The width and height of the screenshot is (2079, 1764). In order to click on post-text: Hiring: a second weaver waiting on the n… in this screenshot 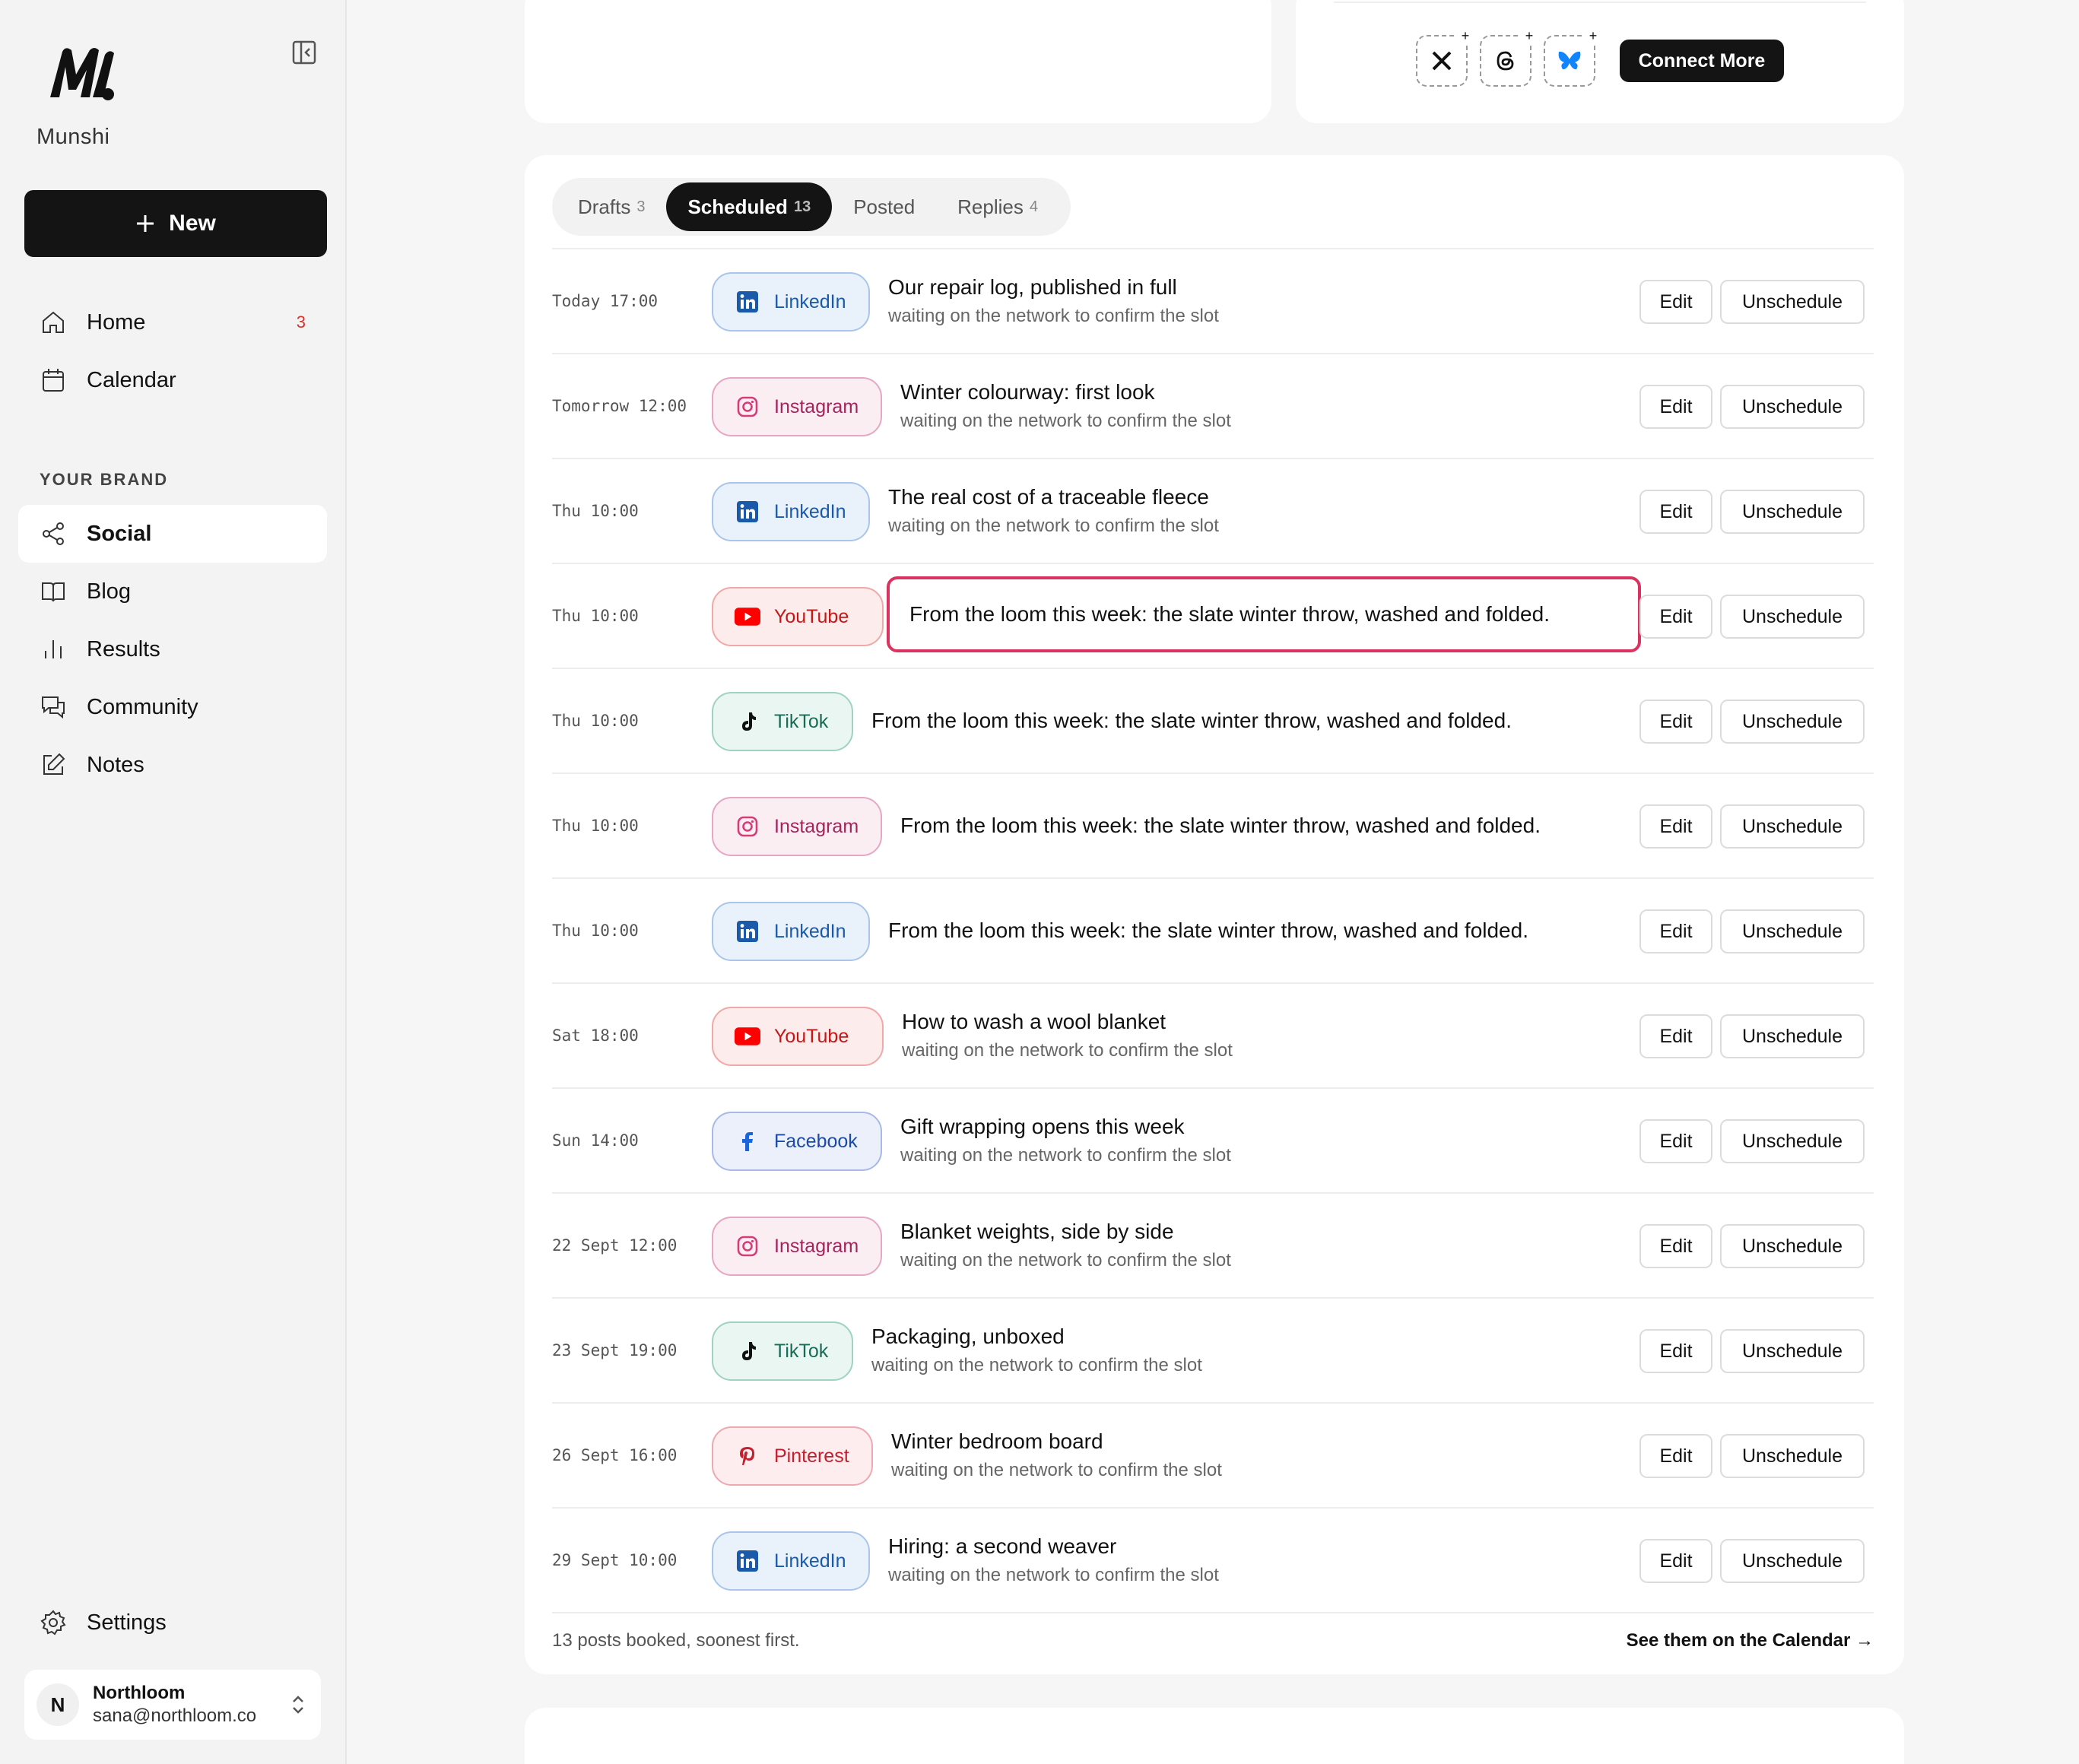, I will do `click(1053, 1560)`.